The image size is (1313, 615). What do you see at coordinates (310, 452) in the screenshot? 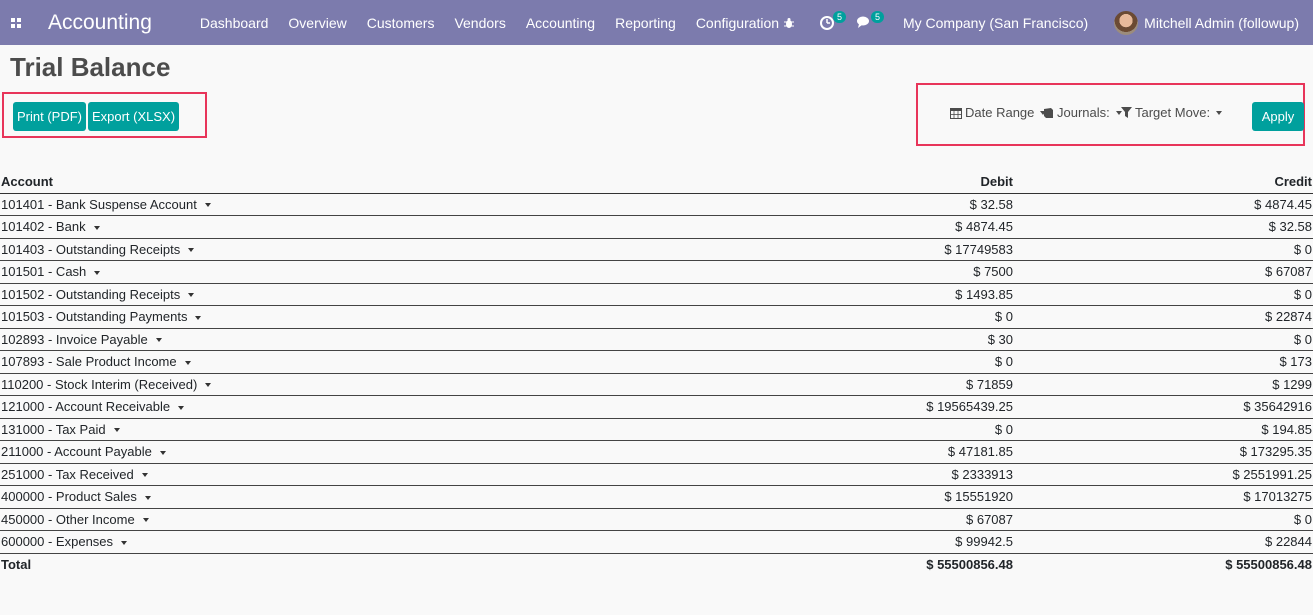
I see `account-cell: 211000 - Account Payable` at bounding box center [310, 452].